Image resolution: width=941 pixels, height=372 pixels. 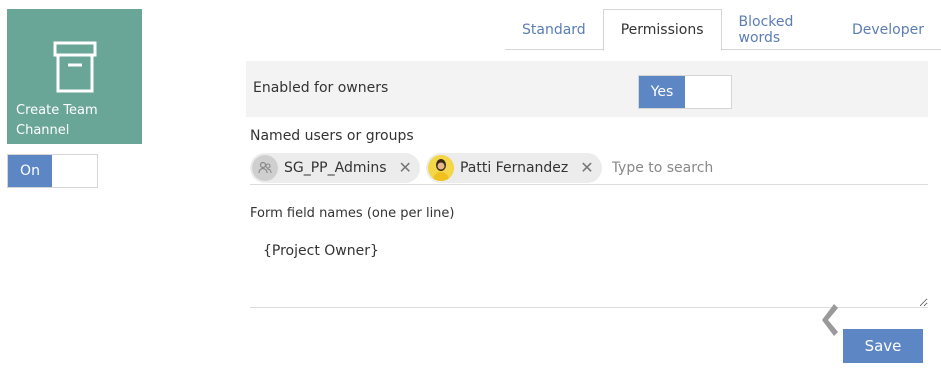 I want to click on tab-blocked-words: Blocked words, so click(x=778, y=29).